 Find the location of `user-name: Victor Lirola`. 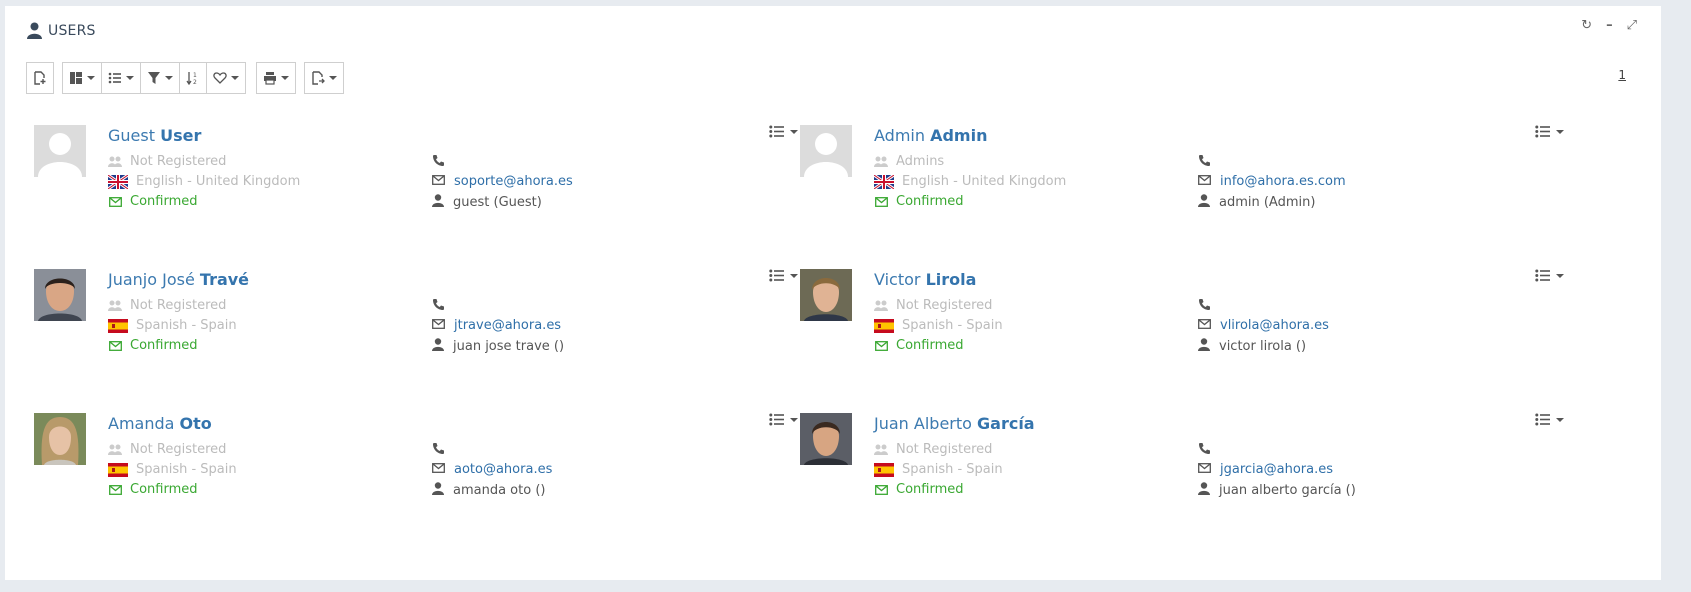

user-name: Victor Lirola is located at coordinates (925, 279).